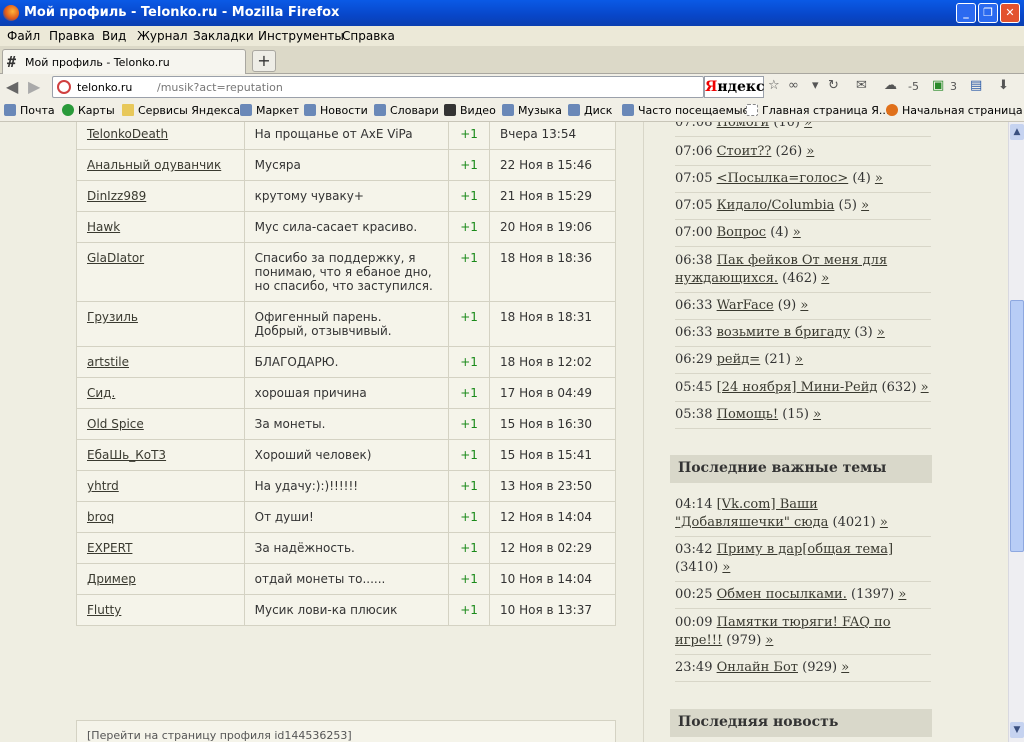 The image size is (1024, 742). Describe the element at coordinates (803, 235) in the screenshot. I see `topic-item: 07:00 Вопрос (4) »` at that location.